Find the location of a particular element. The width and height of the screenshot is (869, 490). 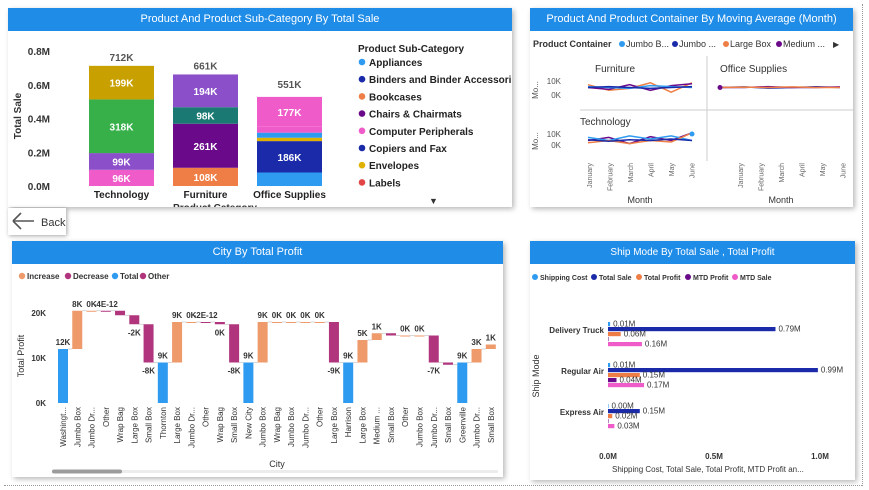

legend-item: Decrease is located at coordinates (91, 276).